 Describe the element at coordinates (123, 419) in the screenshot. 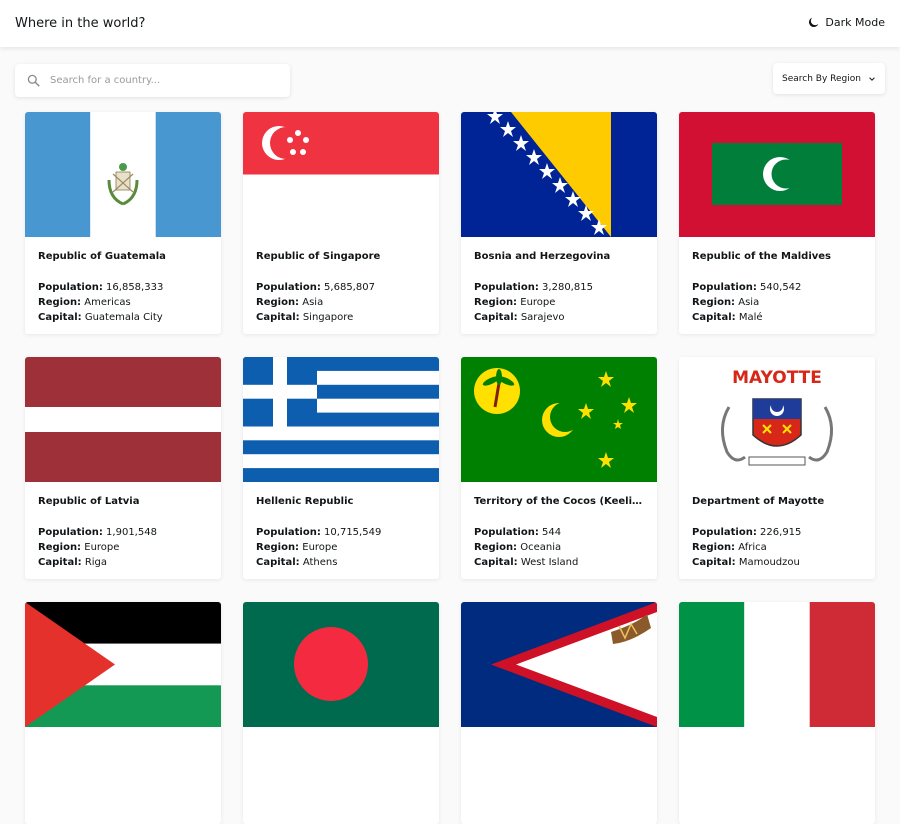

I see `latvia-flag` at that location.